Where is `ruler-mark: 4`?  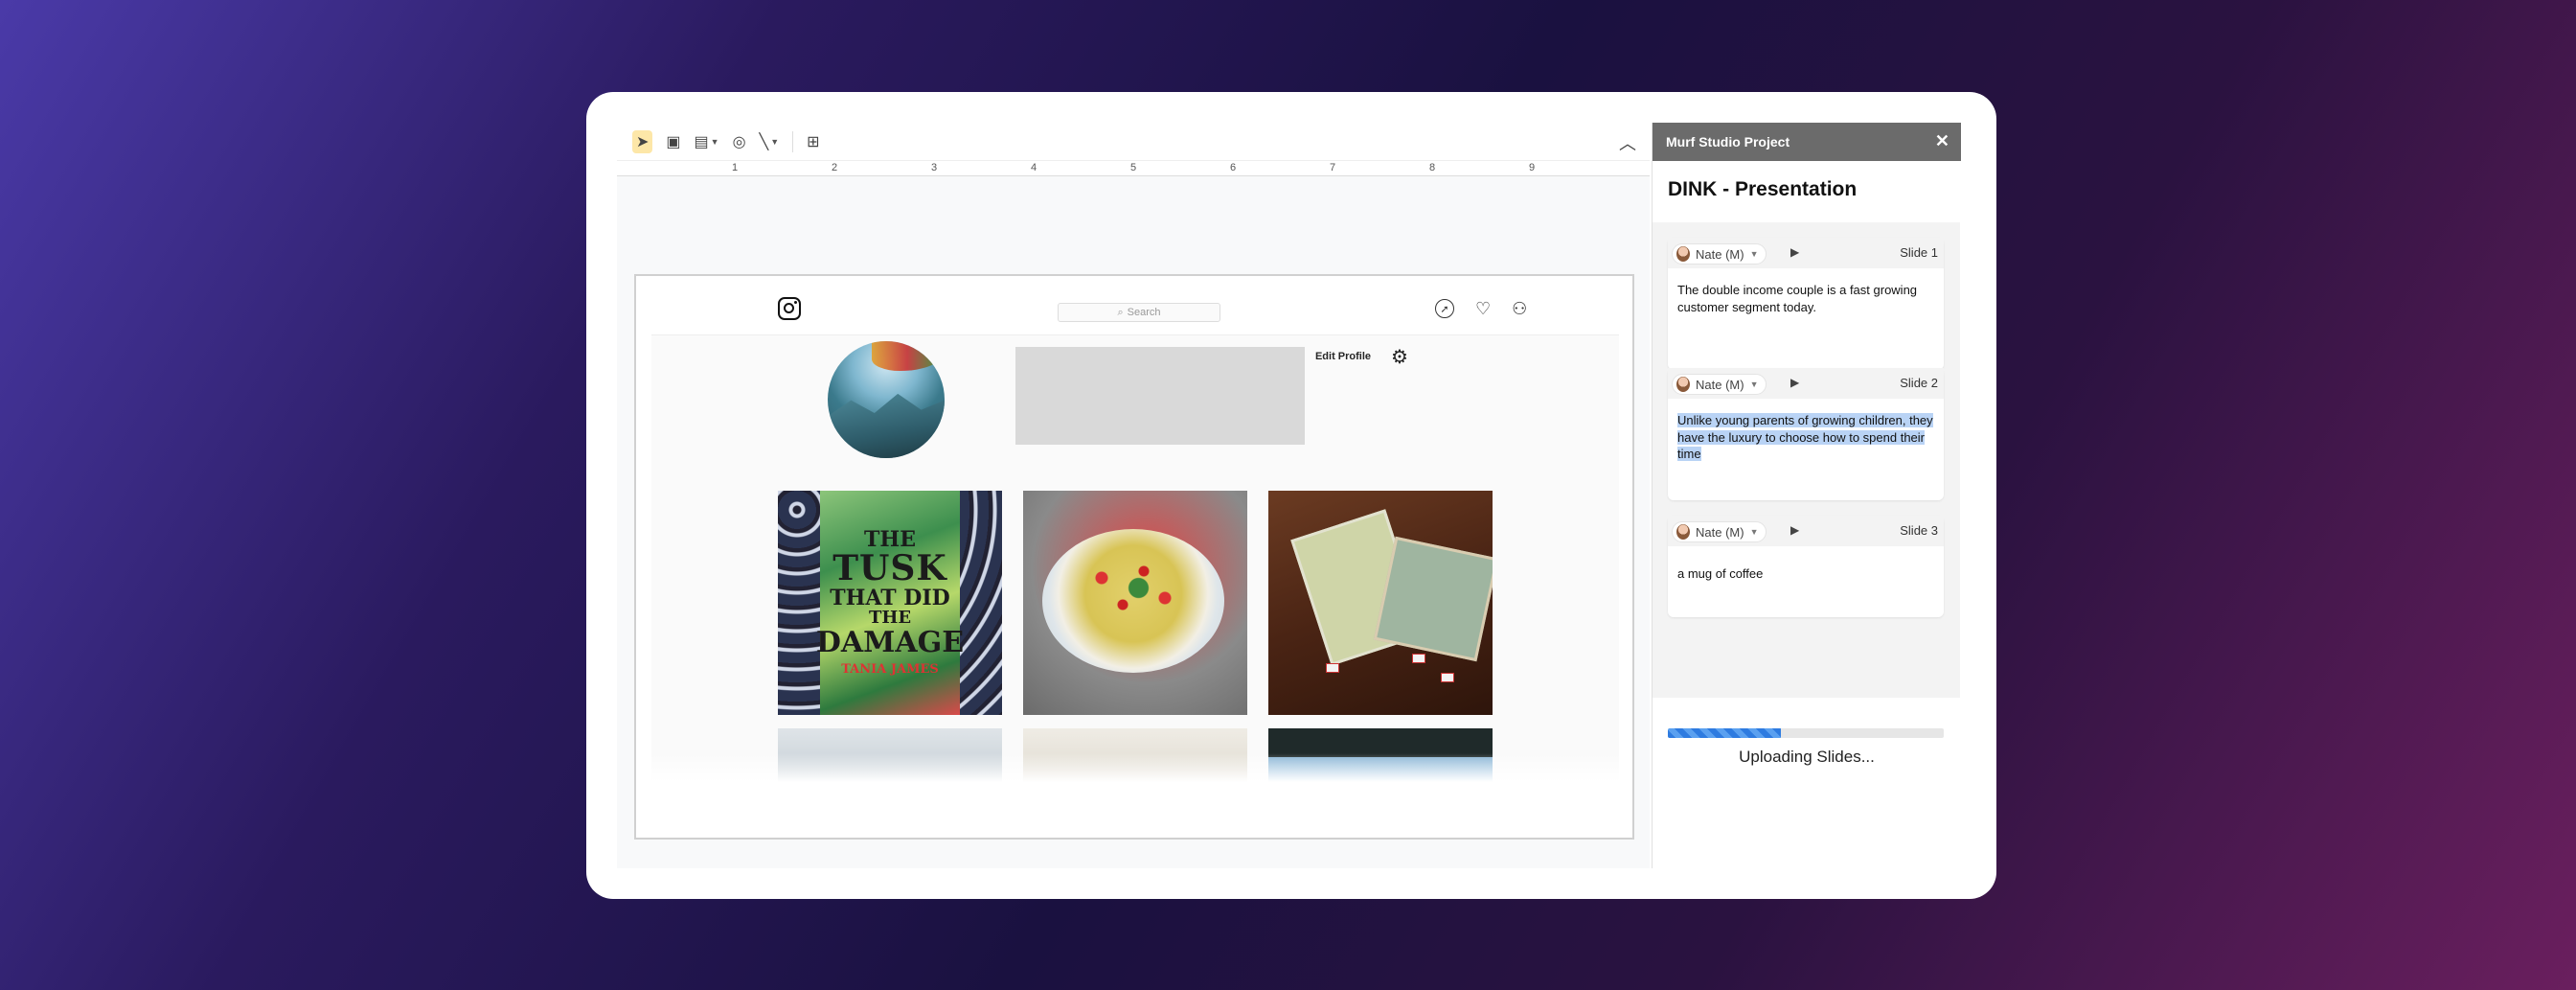
ruler-mark: 4 is located at coordinates (1034, 167).